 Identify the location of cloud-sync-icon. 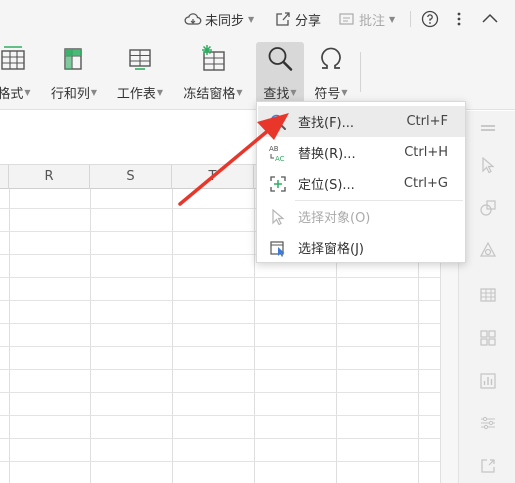
(193, 19).